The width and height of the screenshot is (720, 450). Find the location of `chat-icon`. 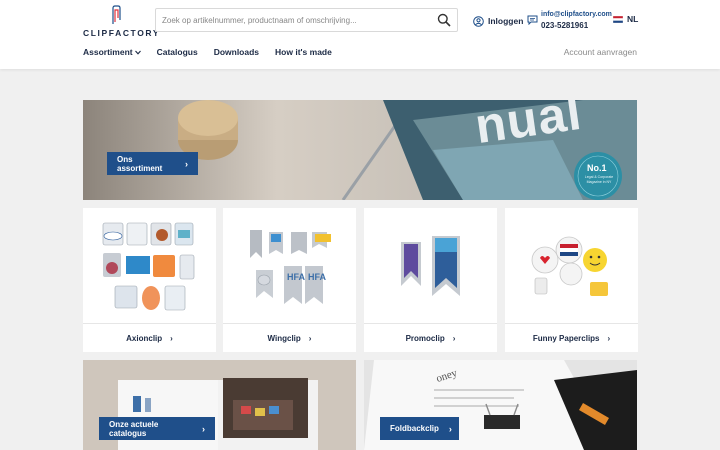

chat-icon is located at coordinates (532, 20).